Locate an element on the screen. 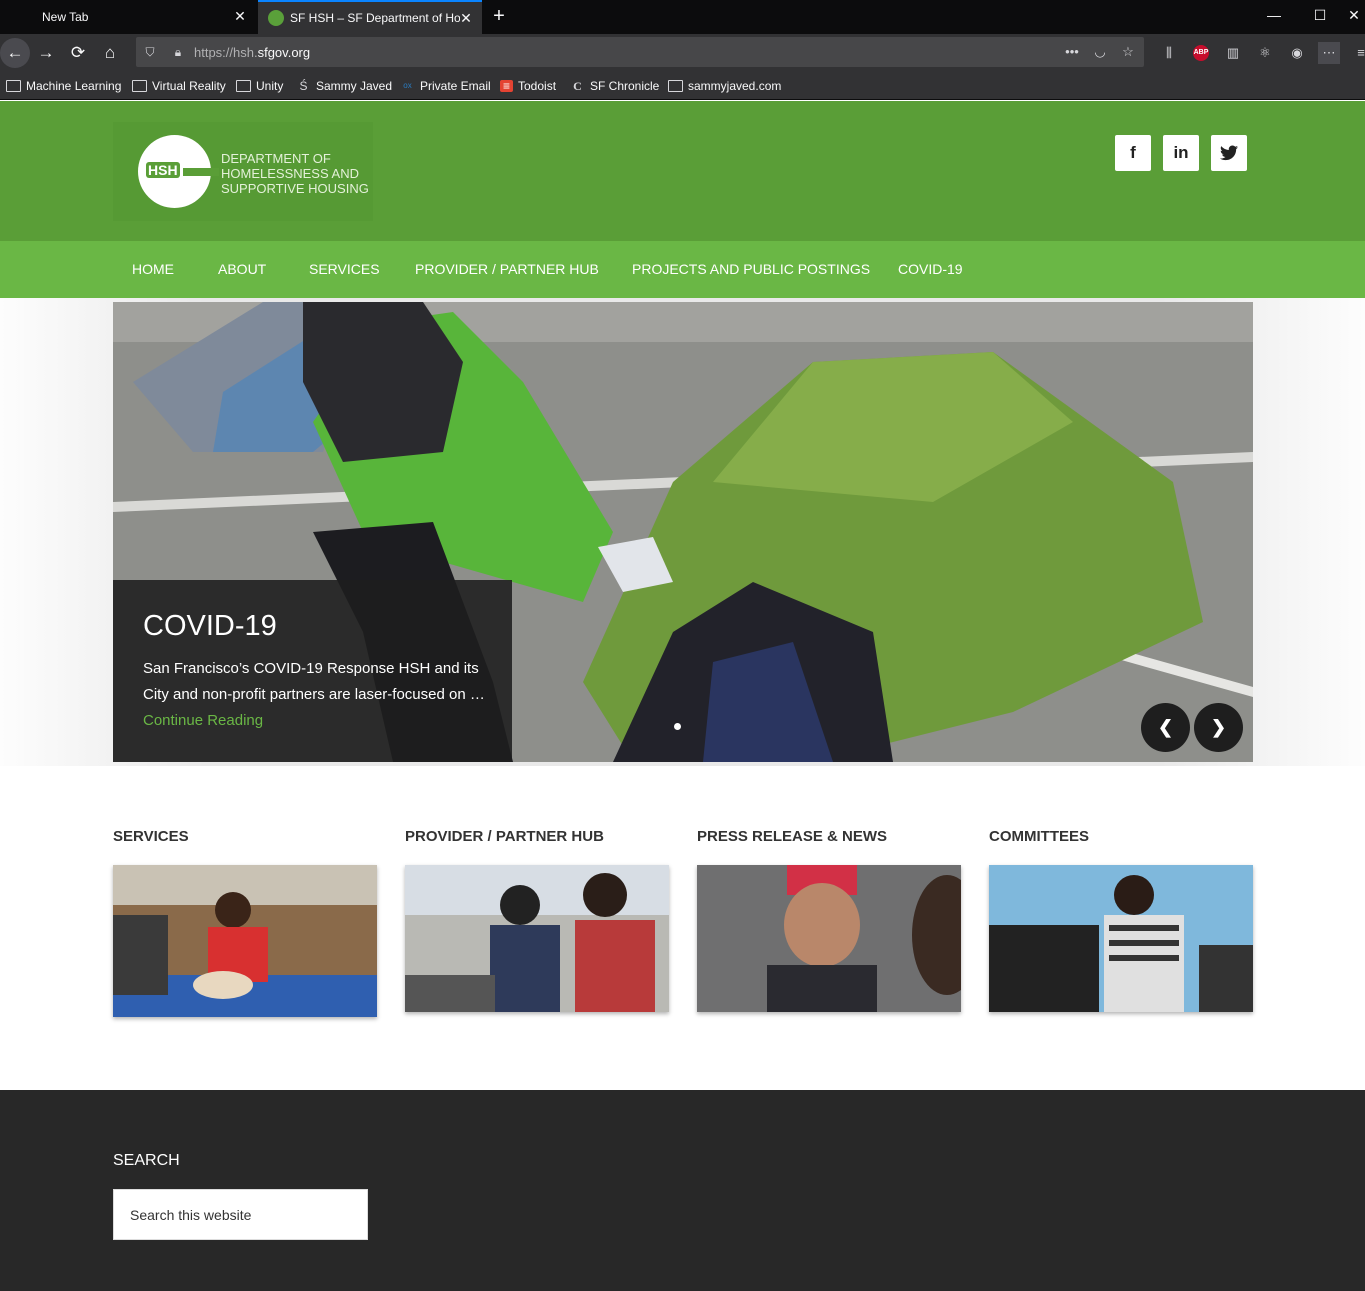  bookmark-label: Sammy Javed is located at coordinates (354, 86).